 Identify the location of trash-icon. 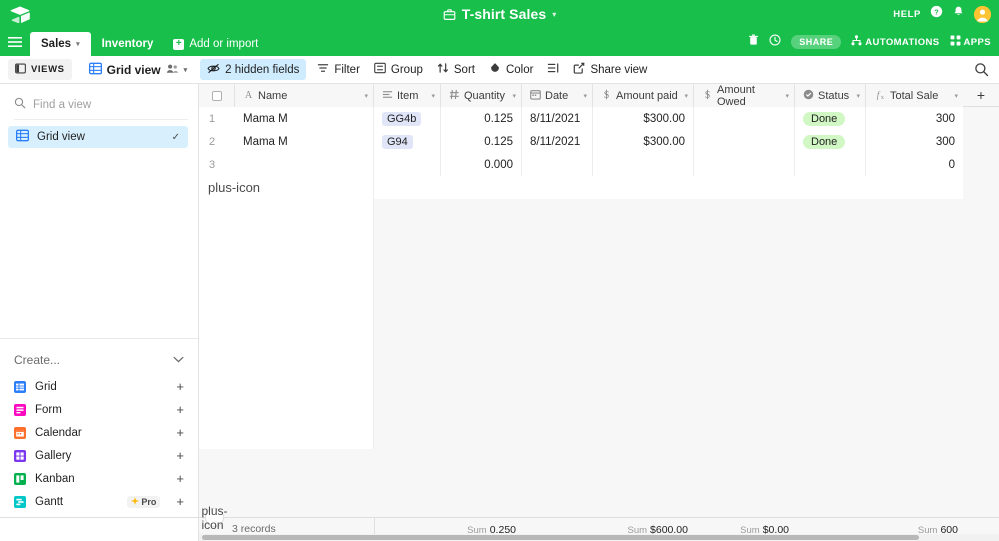
(753, 42).